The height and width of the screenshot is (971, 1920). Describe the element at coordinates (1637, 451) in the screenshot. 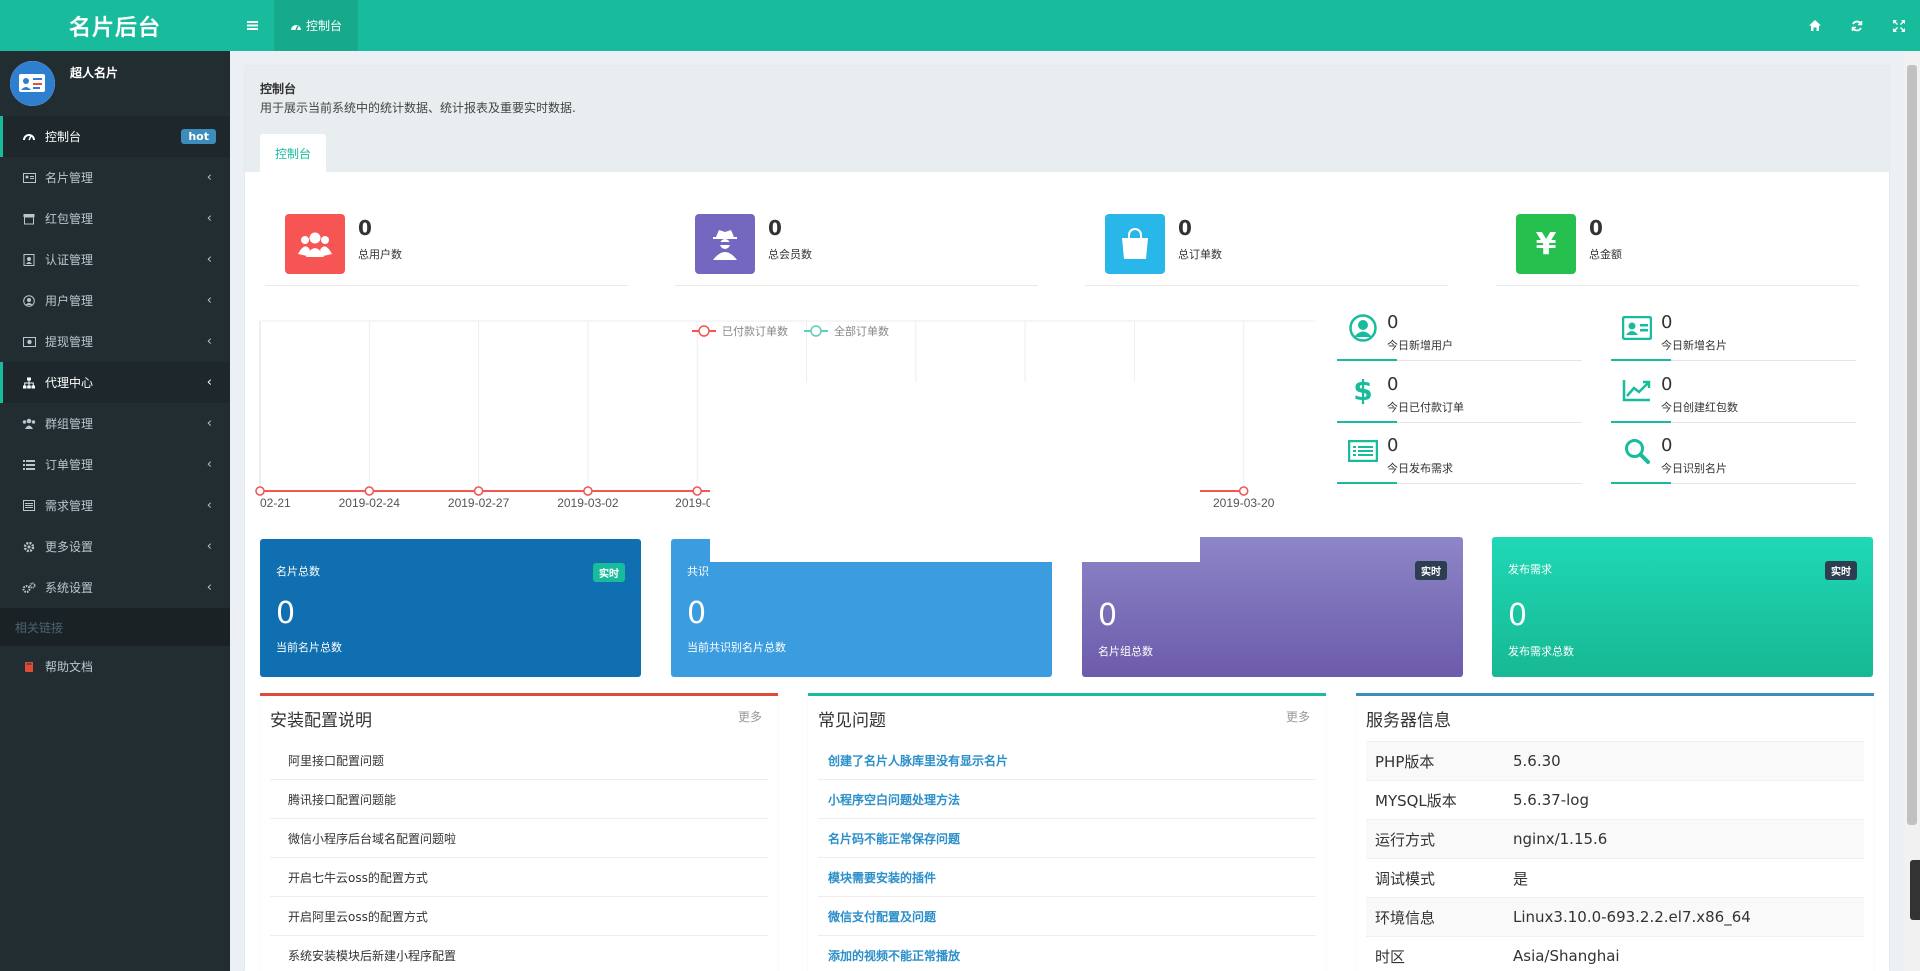

I see `search-icon` at that location.